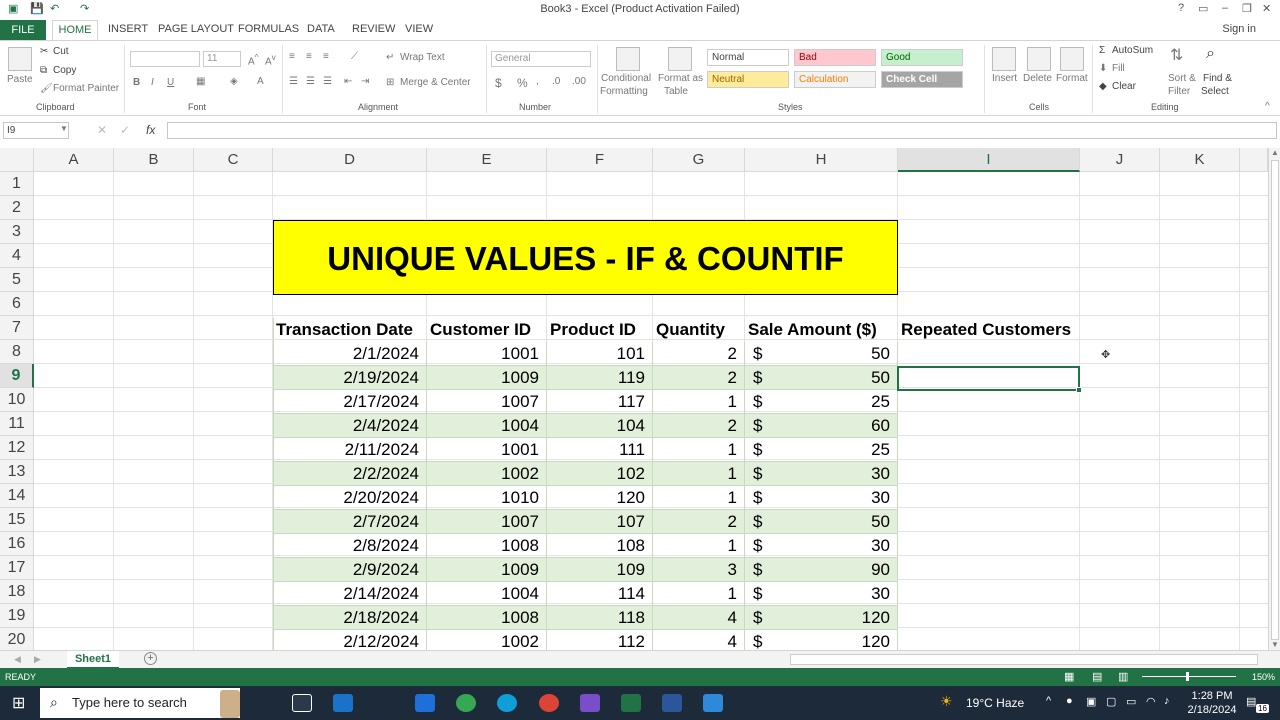  I want to click on tab-page-layout: PAGE LAYOUT, so click(196, 29).